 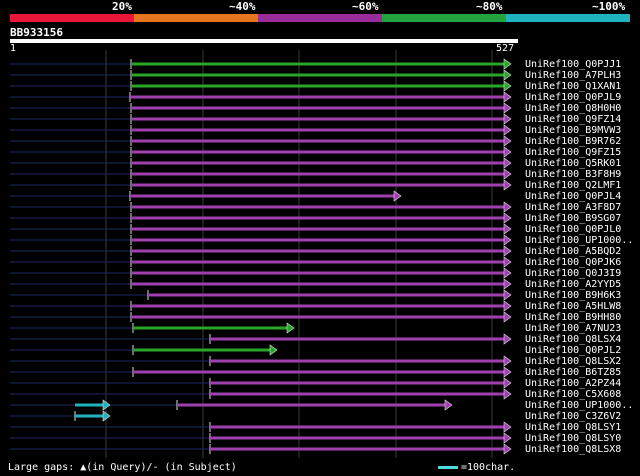 What do you see at coordinates (573, 207) in the screenshot?
I see `hit-label: UniRef100_A3F8D7` at bounding box center [573, 207].